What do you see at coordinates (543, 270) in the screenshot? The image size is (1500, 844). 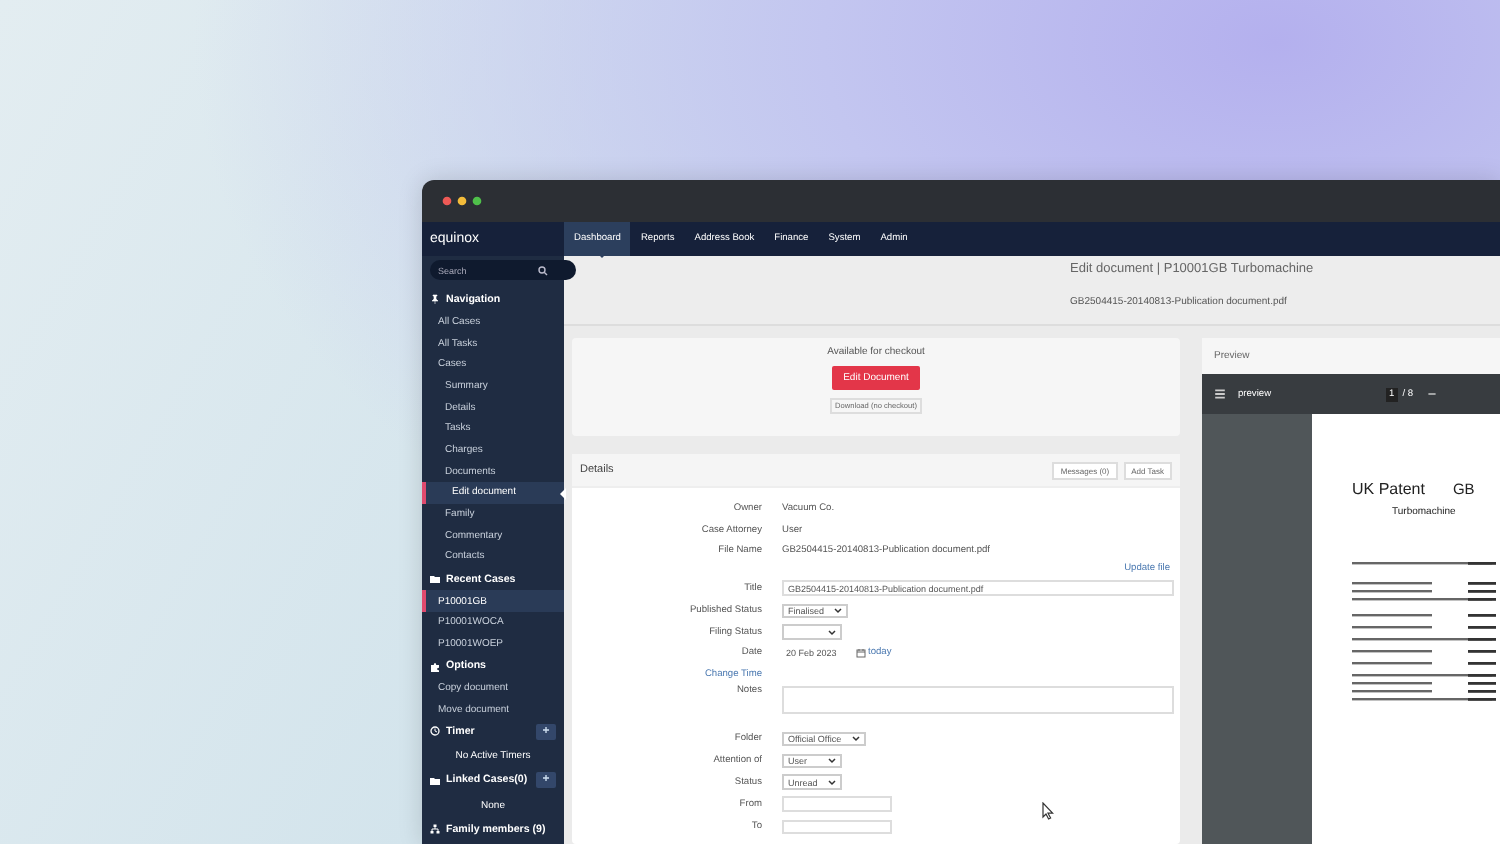 I see `search-icon` at bounding box center [543, 270].